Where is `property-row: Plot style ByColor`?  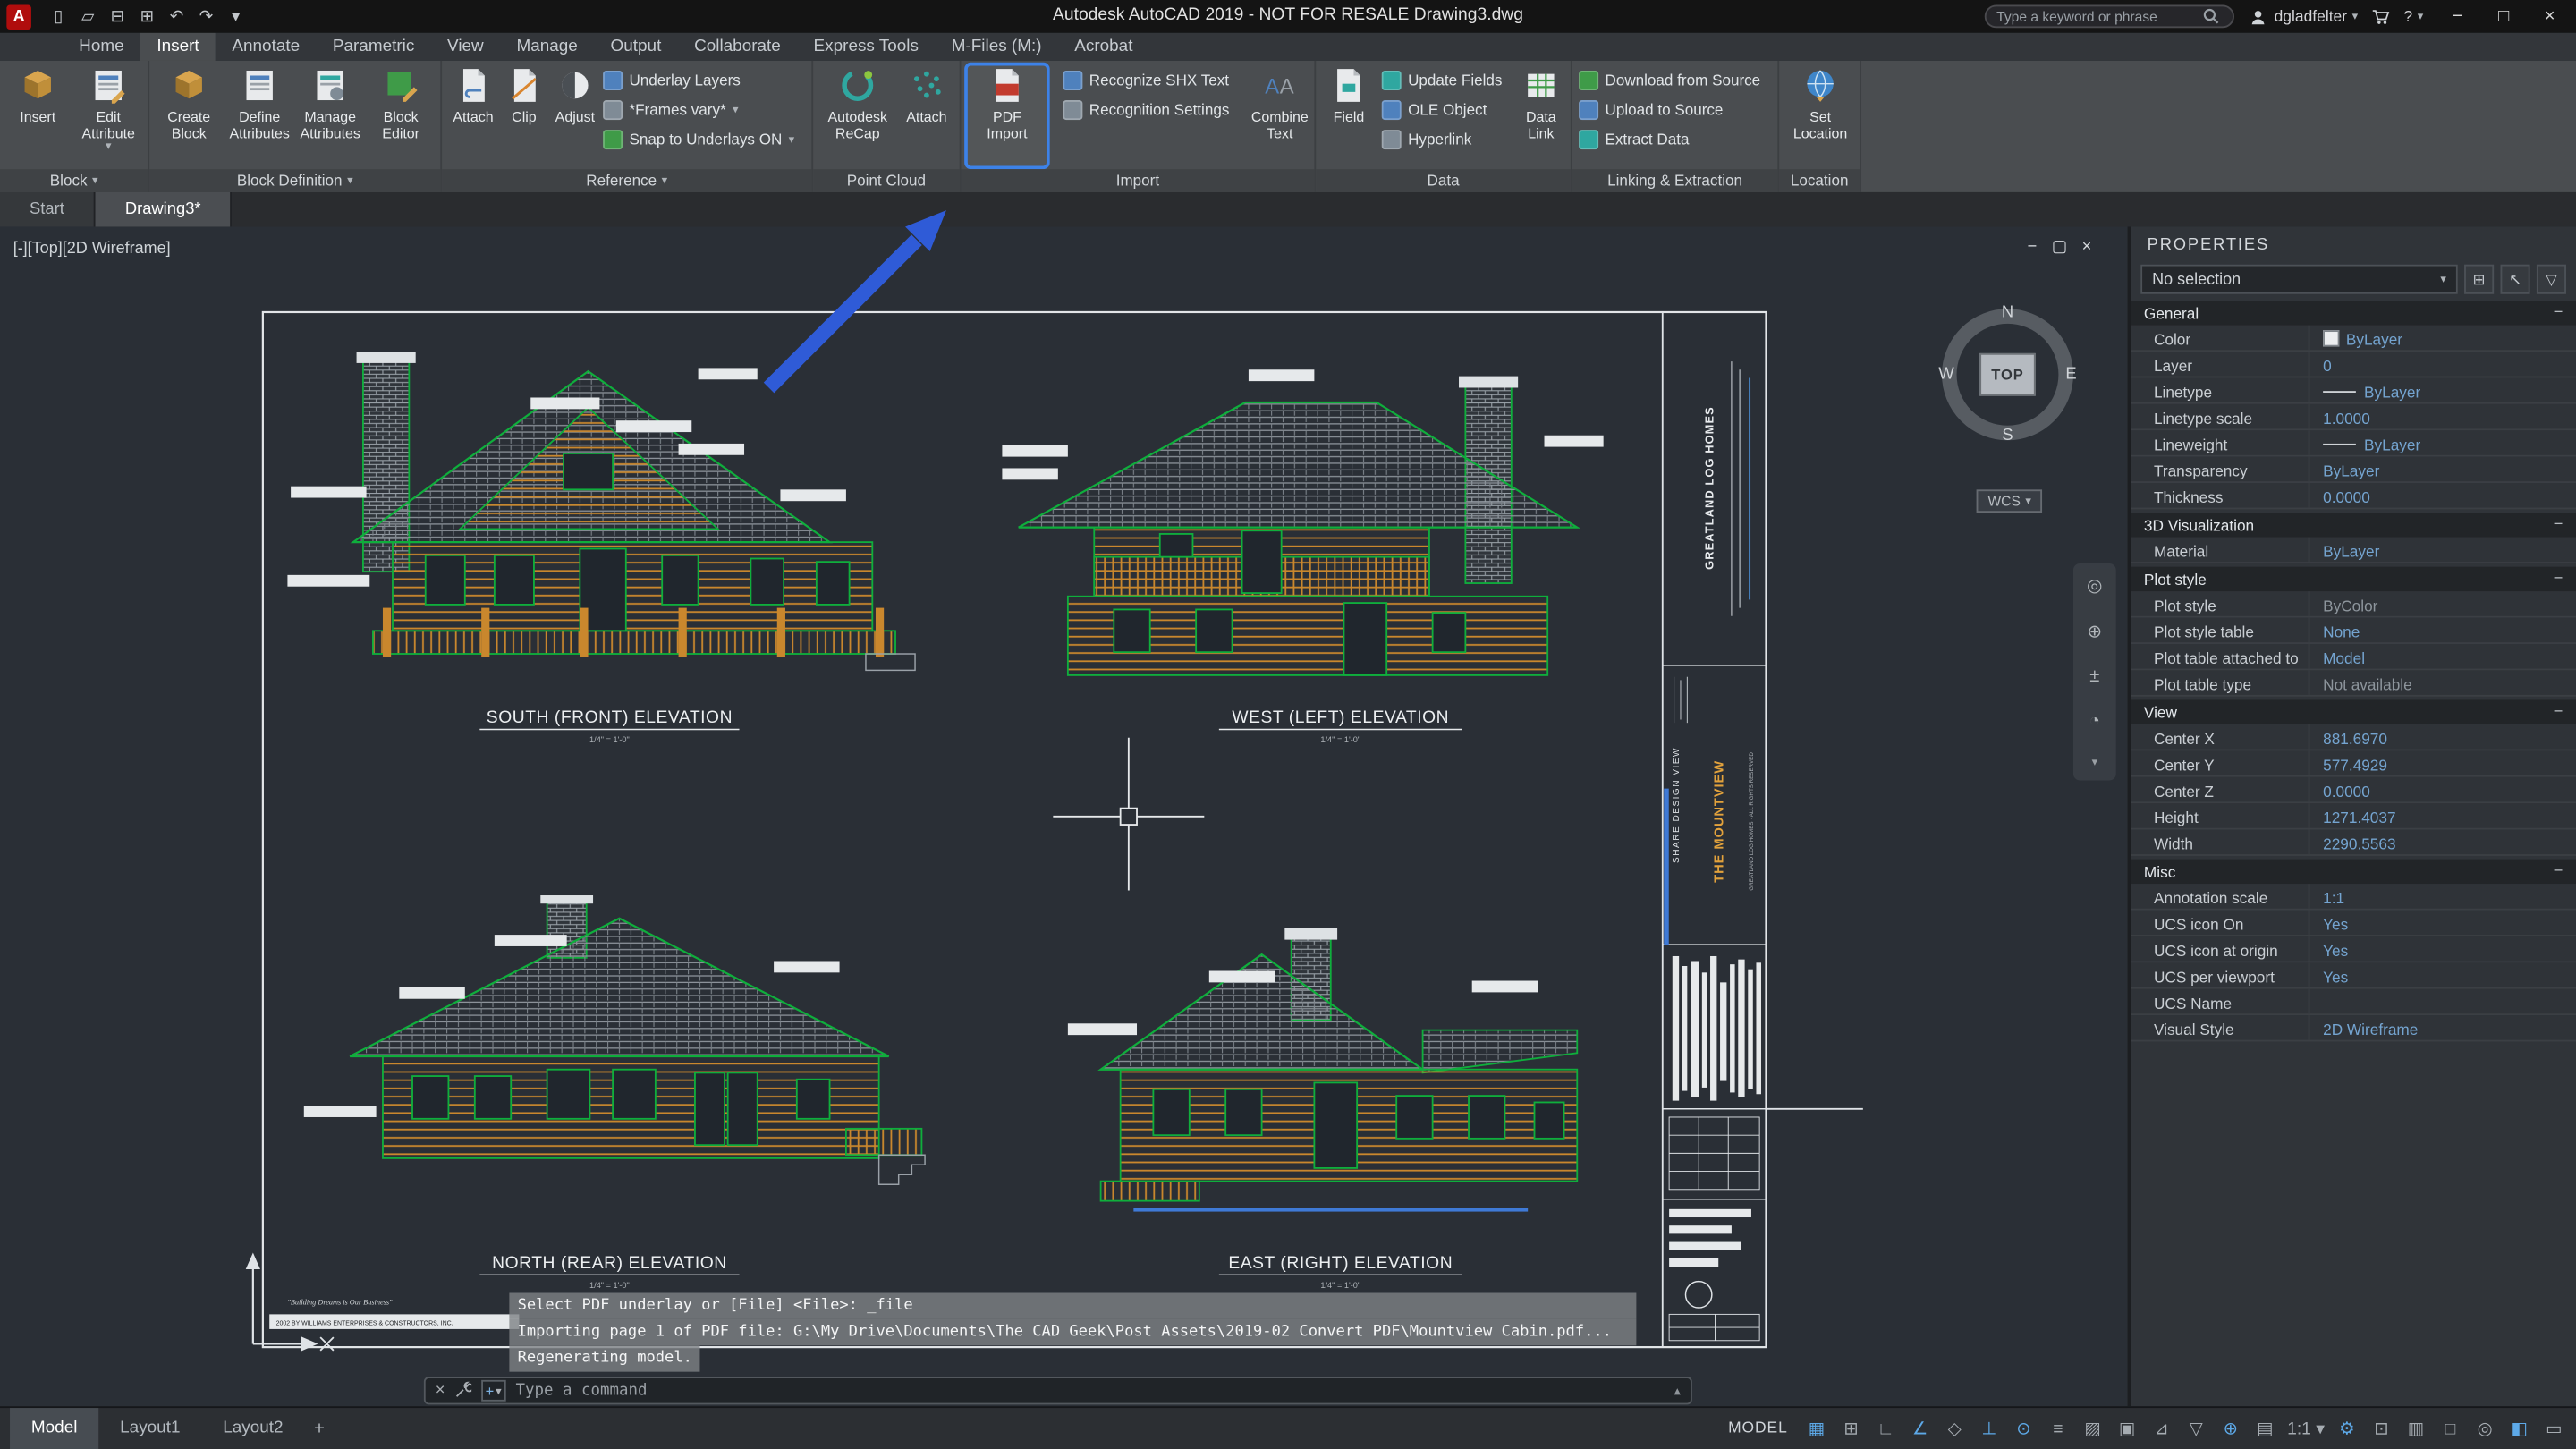
property-row: Plot style ByColor is located at coordinates (2353, 604).